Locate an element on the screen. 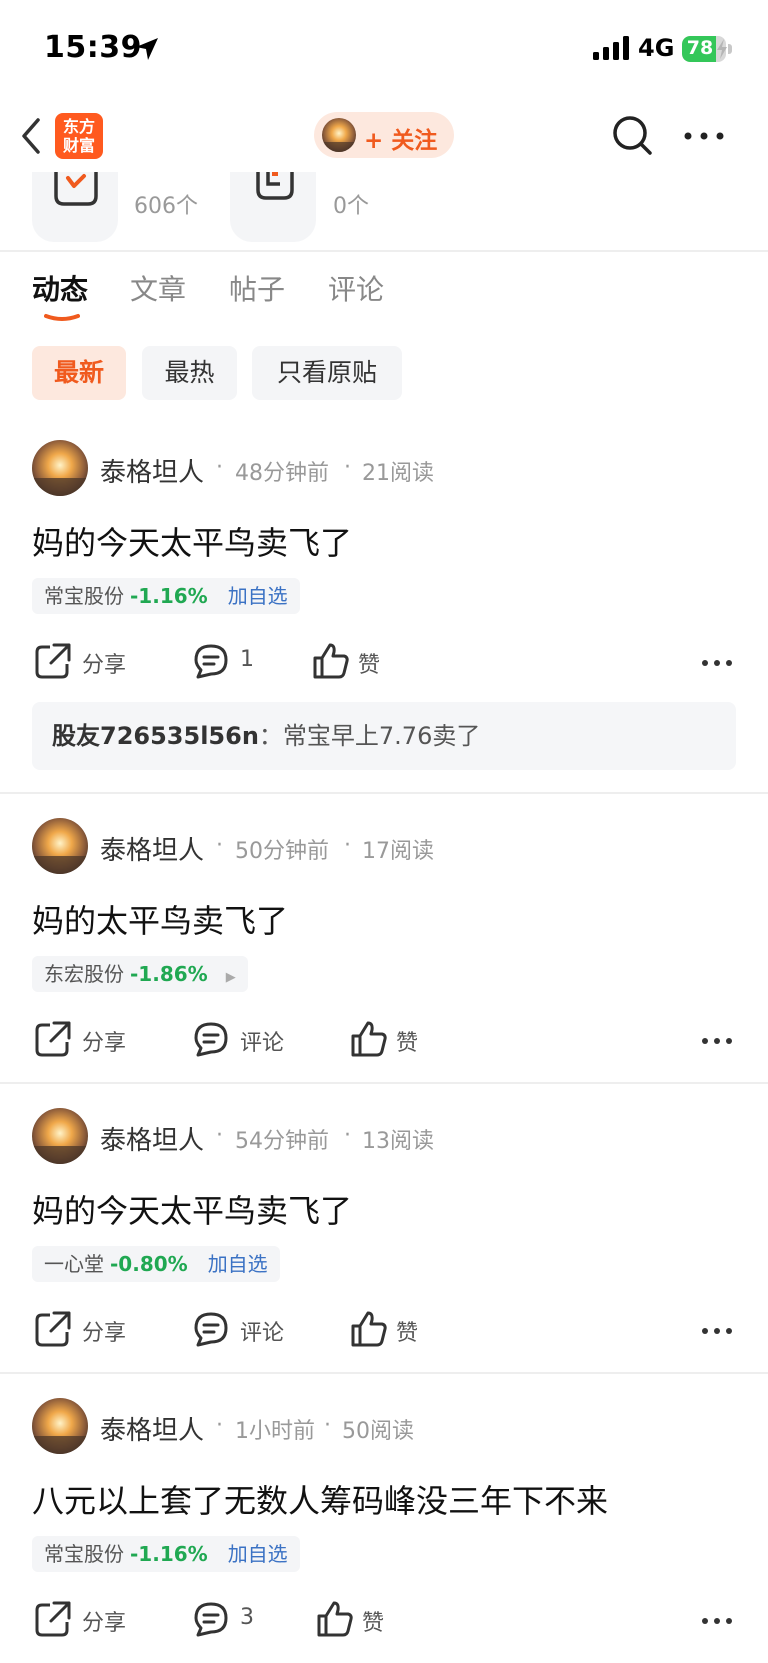 The image size is (768, 1663). app-logo: 东方 财富 is located at coordinates (79, 136).